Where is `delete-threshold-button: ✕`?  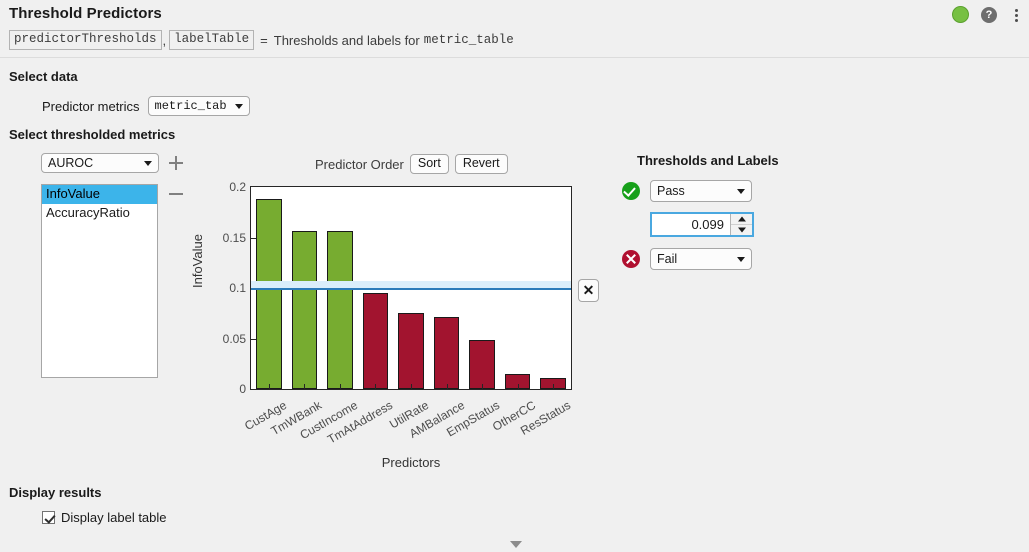 delete-threshold-button: ✕ is located at coordinates (588, 290).